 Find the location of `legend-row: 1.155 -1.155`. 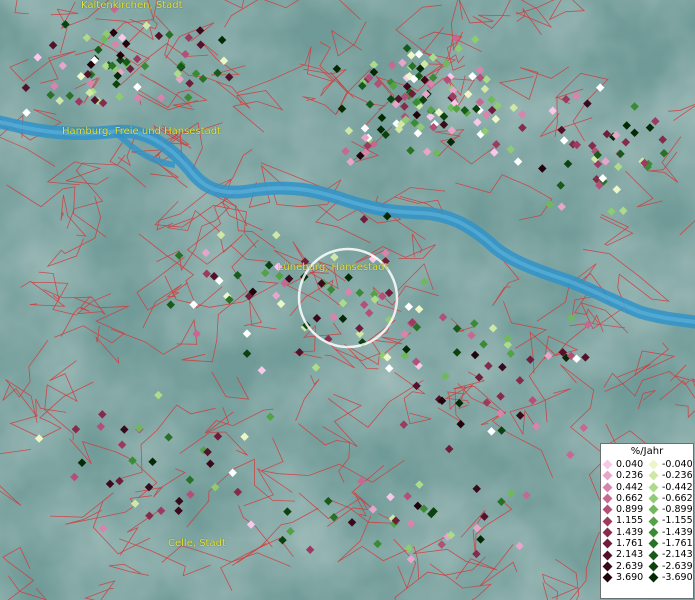

legend-row: 1.155 -1.155 is located at coordinates (647, 520).